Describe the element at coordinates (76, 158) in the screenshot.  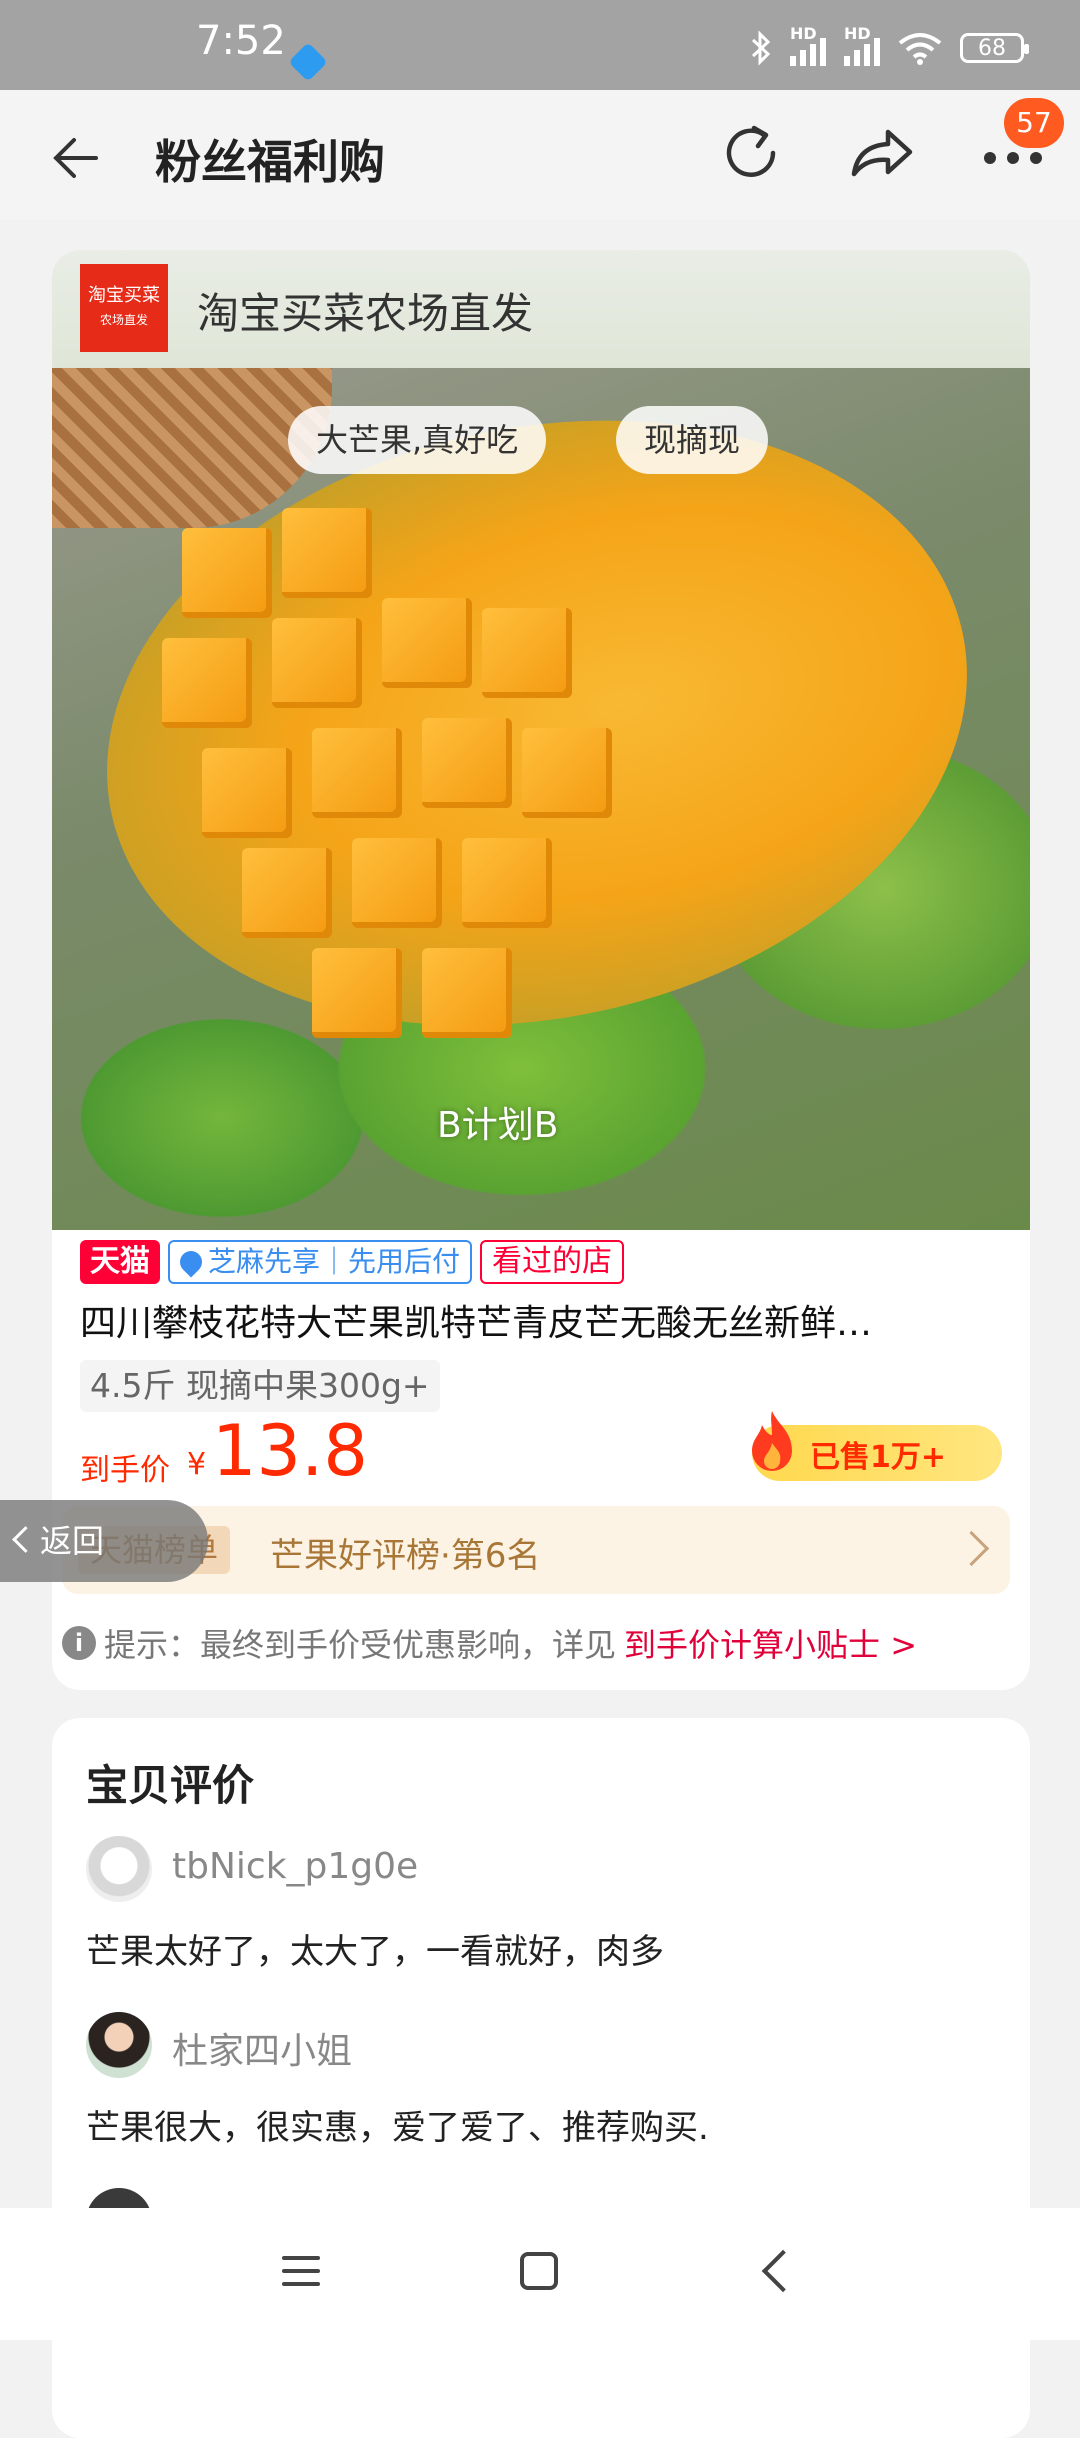
I see `arrow-left-icon` at that location.